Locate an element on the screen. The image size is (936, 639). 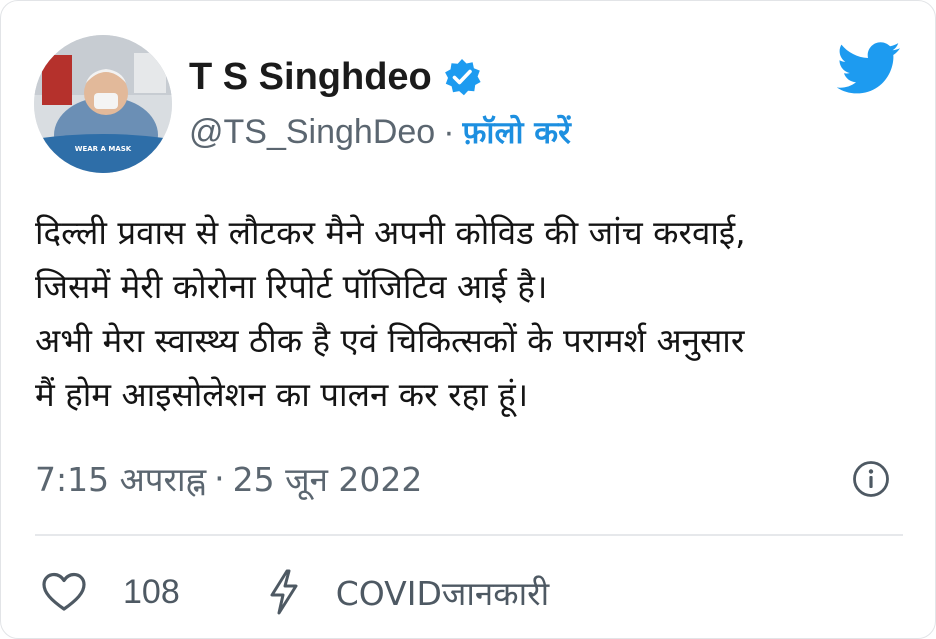
user-handle: @TS_SinghDeo is located at coordinates (312, 132).